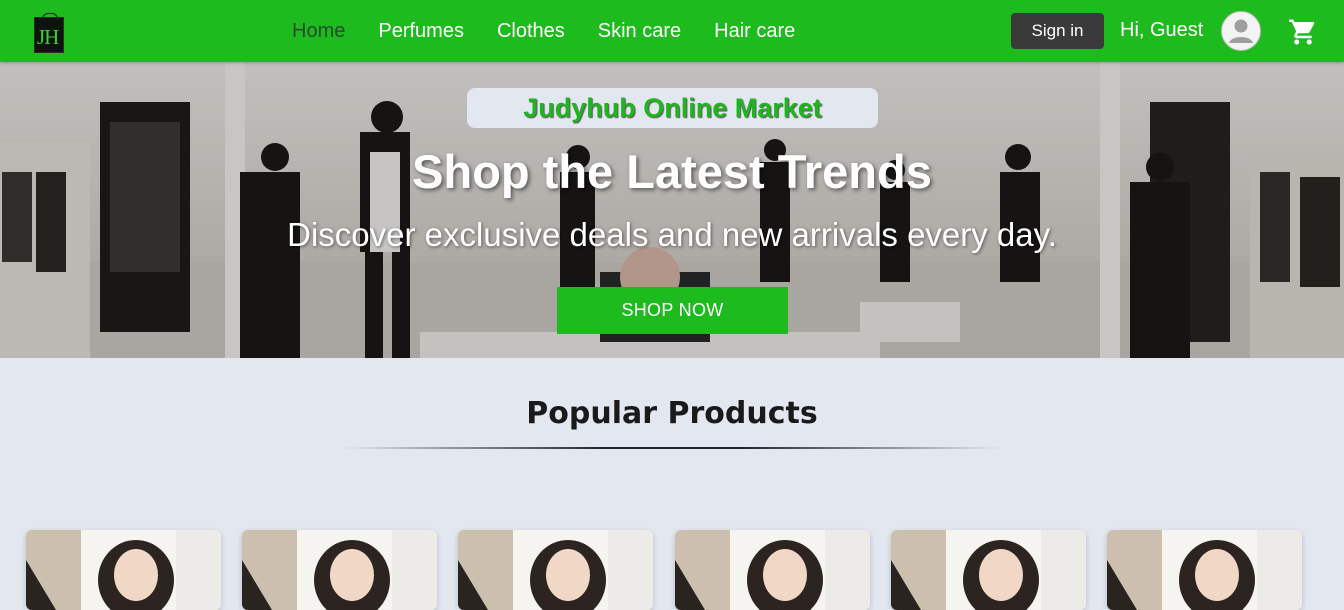  Describe the element at coordinates (1241, 31) in the screenshot. I see `user-avatar-icon` at that location.